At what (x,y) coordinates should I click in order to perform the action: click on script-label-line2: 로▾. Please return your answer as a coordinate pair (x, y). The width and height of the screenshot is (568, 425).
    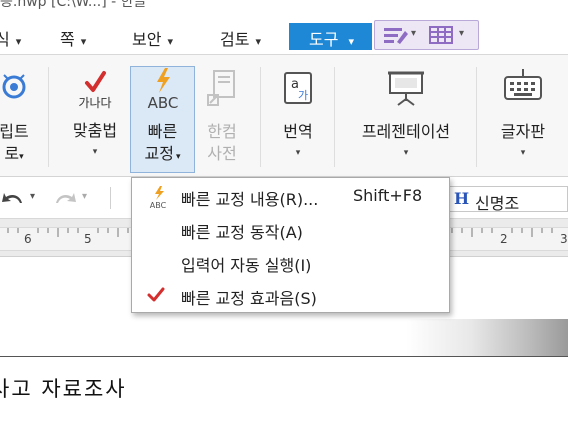
    Looking at the image, I should click on (20, 155).